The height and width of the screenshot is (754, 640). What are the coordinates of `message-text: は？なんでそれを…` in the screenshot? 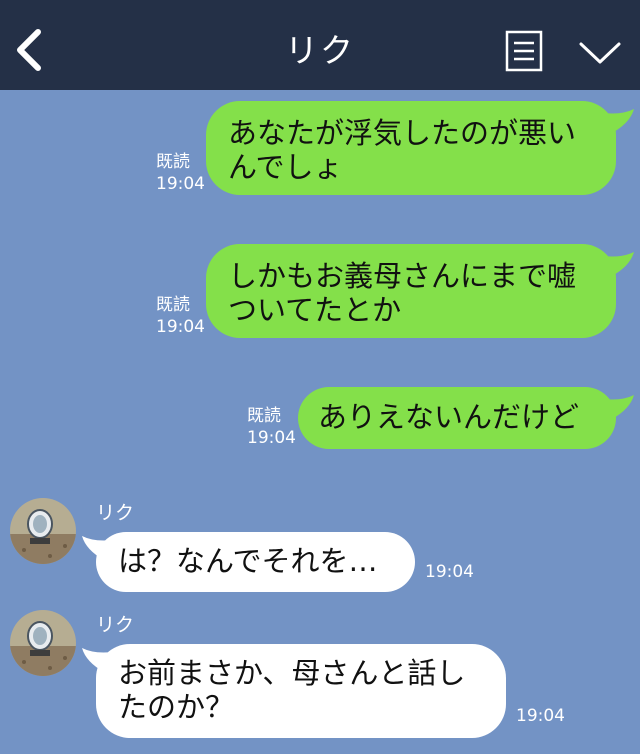 It's located at (248, 561).